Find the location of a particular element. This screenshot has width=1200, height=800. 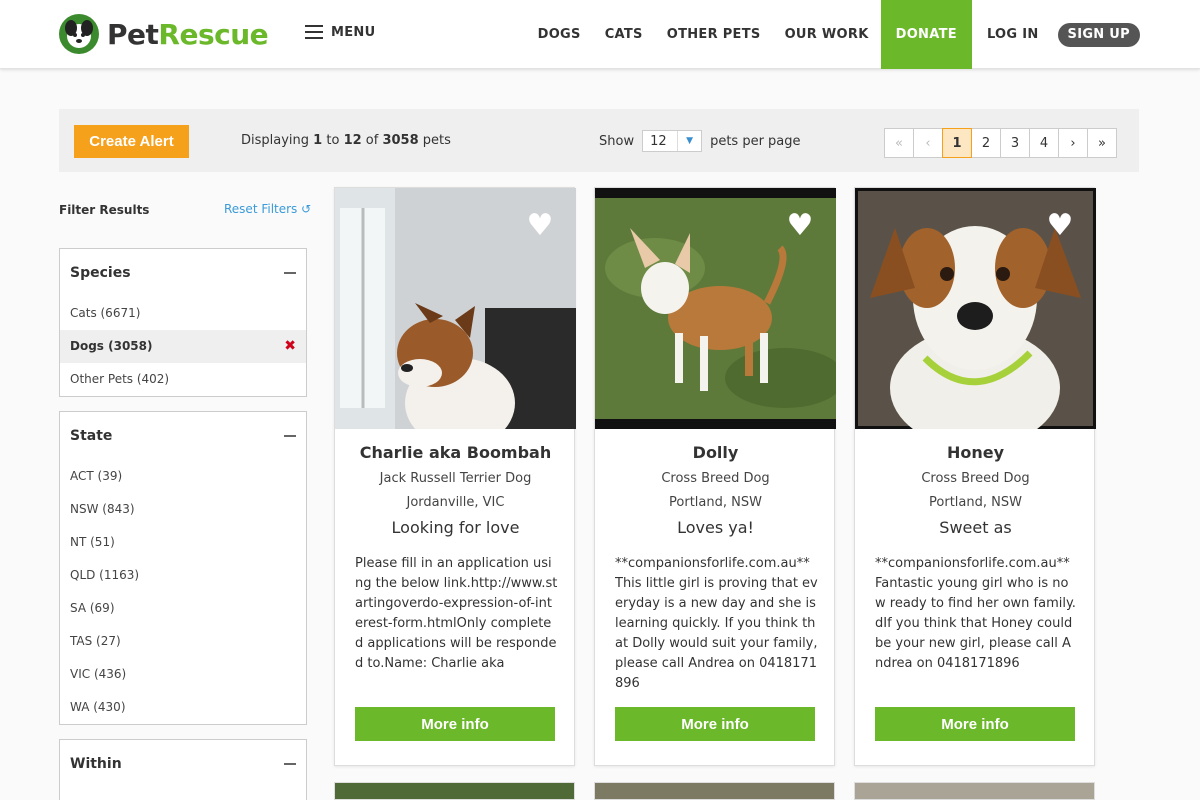

filter-state-nt: NT (51) is located at coordinates (183, 542).